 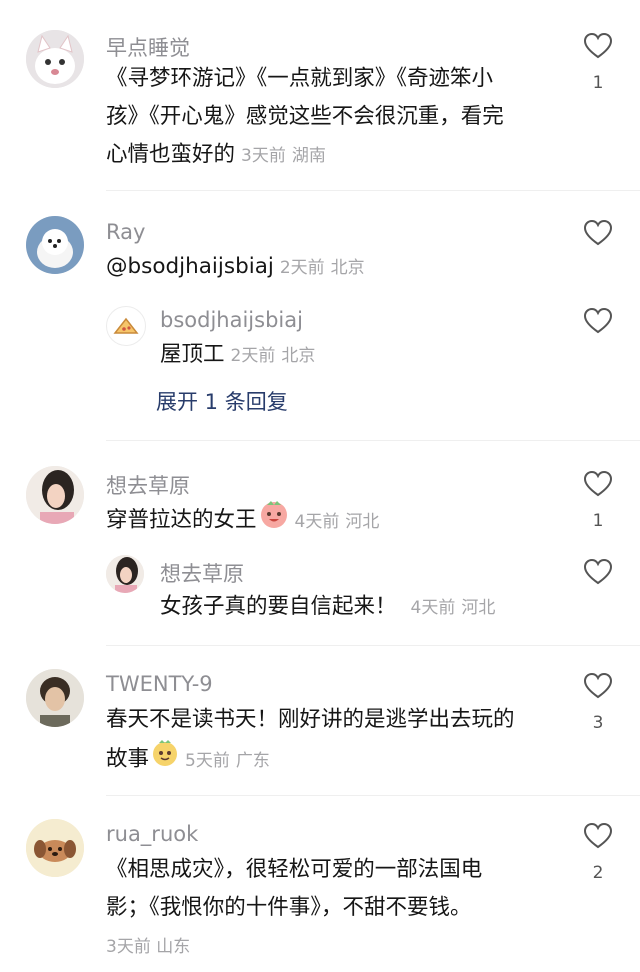 I want to click on comment-text: 穿普拉达的女王 4天前 河北, so click(x=336, y=520).